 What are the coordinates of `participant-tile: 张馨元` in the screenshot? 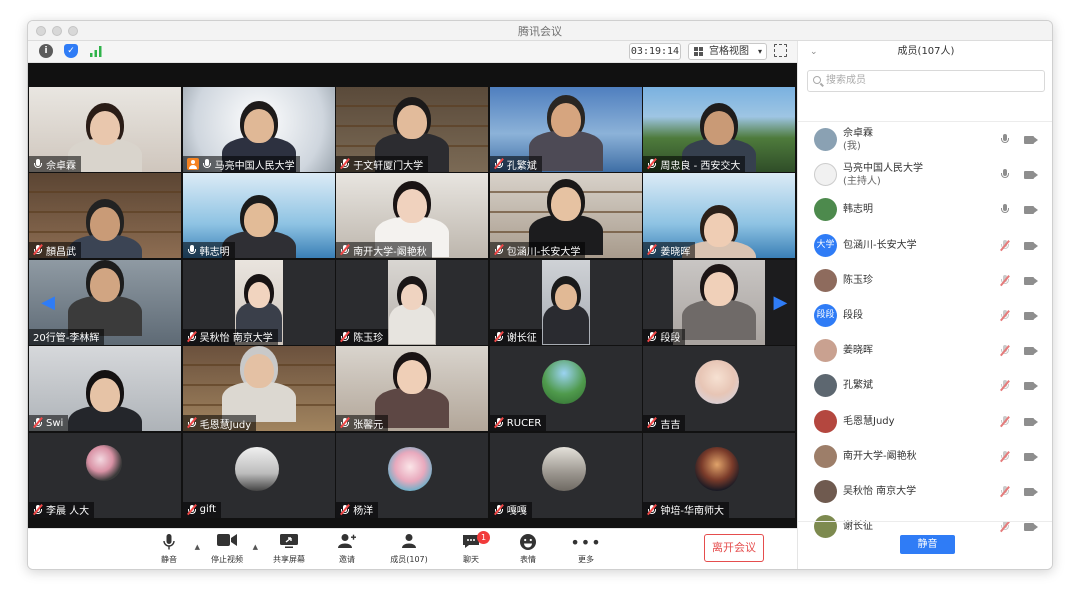 It's located at (412, 389).